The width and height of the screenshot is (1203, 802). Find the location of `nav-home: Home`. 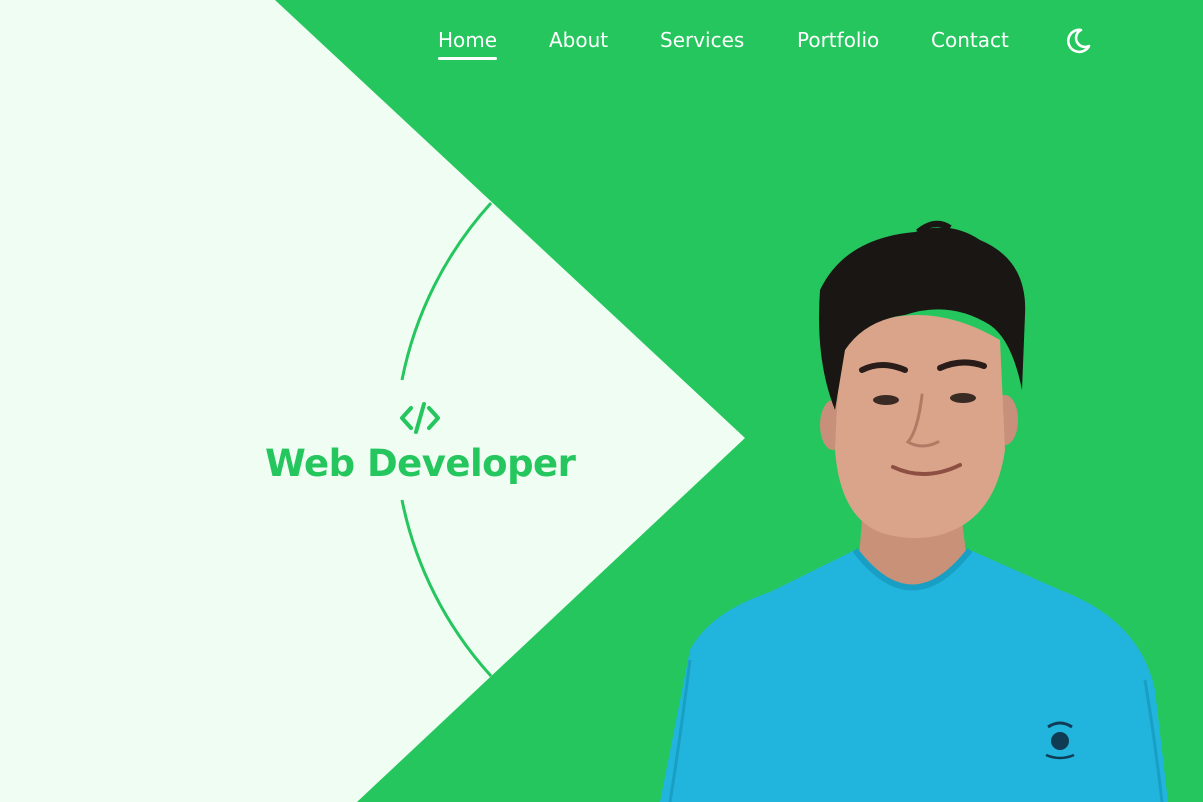

nav-home: Home is located at coordinates (468, 43).